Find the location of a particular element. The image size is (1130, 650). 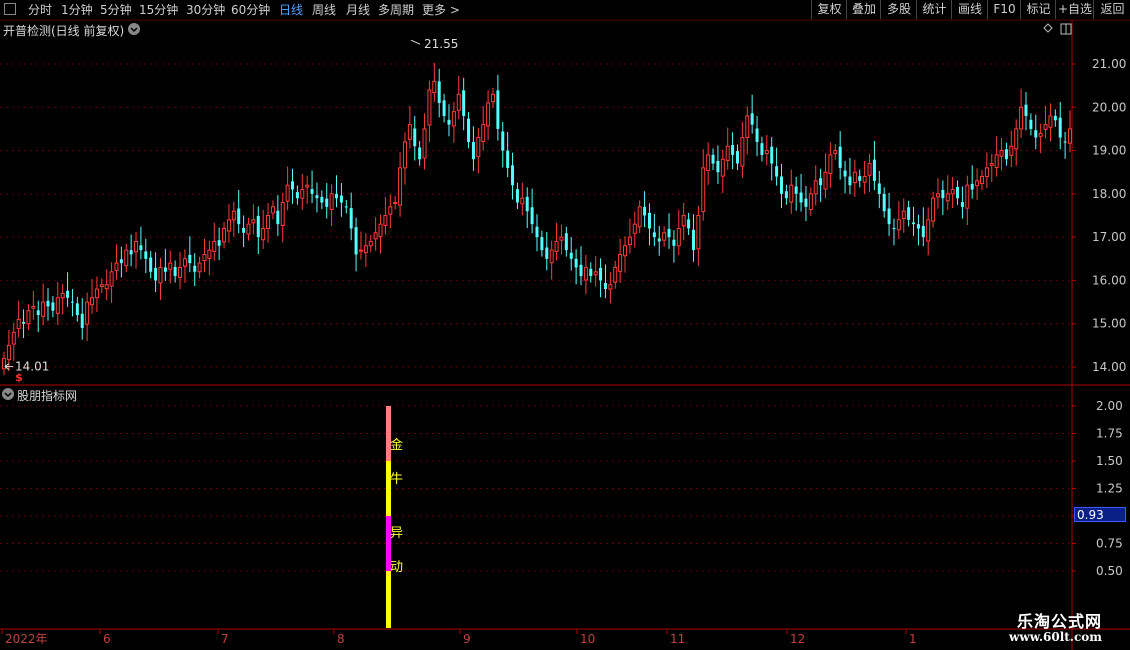

x-tick-label: 9 is located at coordinates (467, 639).